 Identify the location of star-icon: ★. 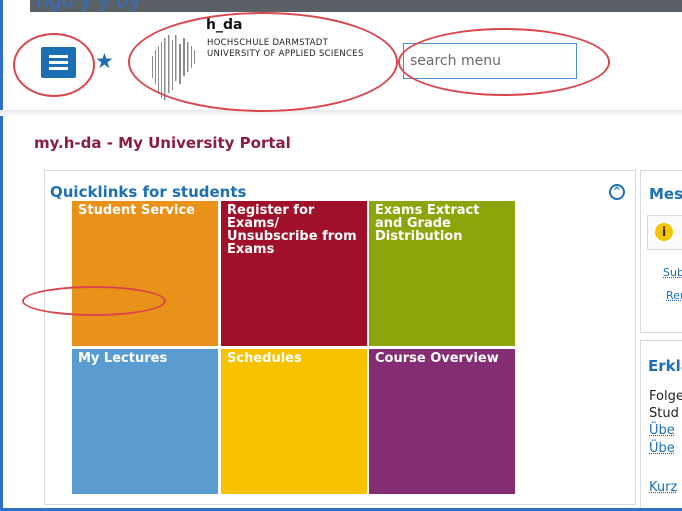
(104, 61).